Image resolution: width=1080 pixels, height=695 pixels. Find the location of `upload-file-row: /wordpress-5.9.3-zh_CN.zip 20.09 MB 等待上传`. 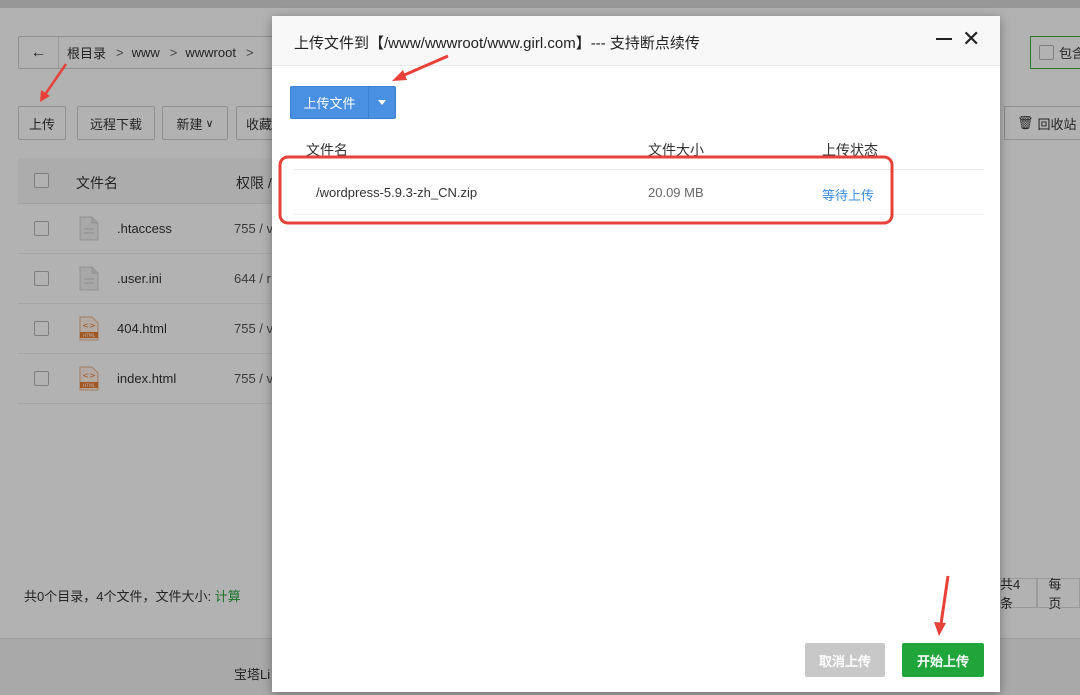

upload-file-row: /wordpress-5.9.3-zh_CN.zip 20.09 MB 等待上传 is located at coordinates (639, 193).